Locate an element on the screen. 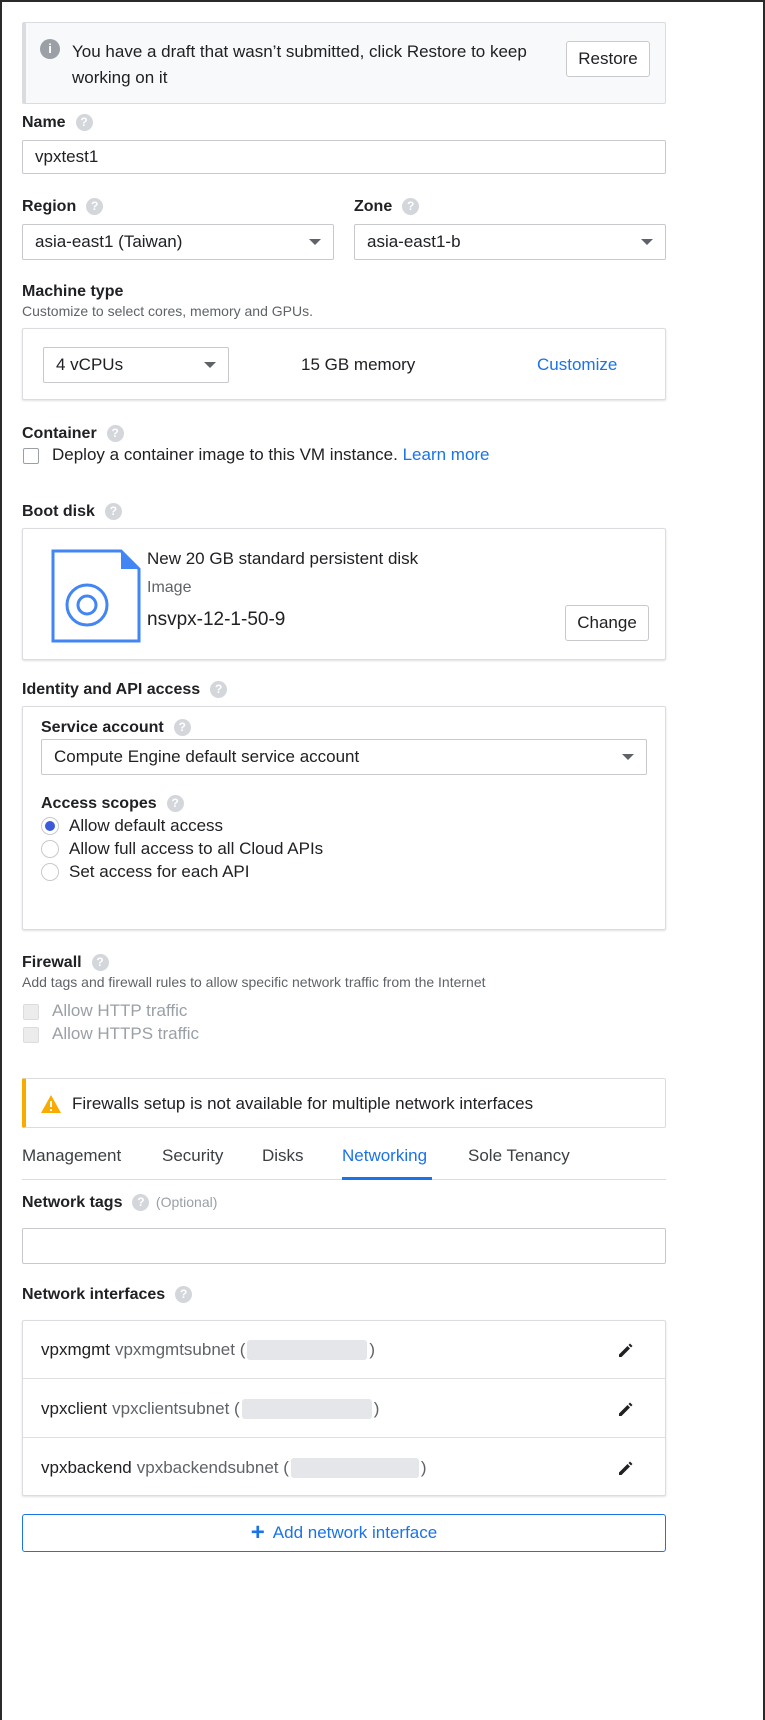 This screenshot has height=1720, width=765. add-network-interface-label: Add network interface is located at coordinates (355, 1532).